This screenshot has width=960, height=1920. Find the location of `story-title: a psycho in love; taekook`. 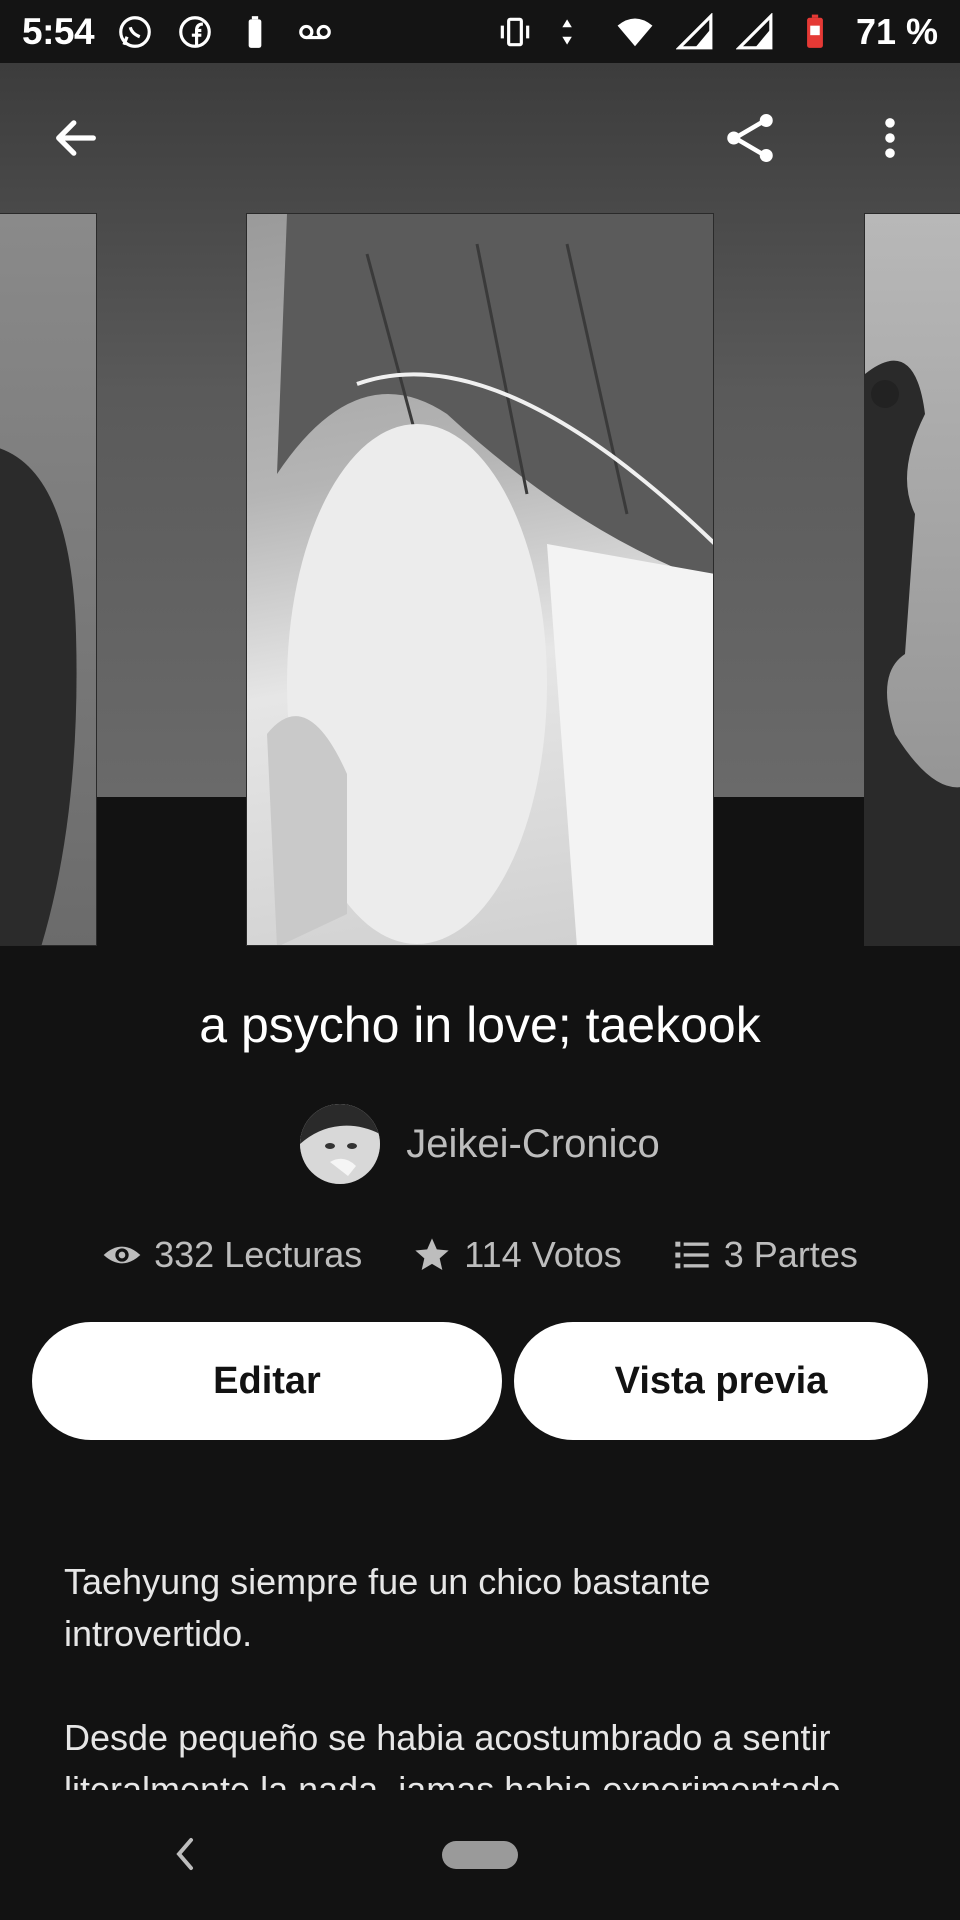

story-title: a psycho in love; taekook is located at coordinates (480, 1025).